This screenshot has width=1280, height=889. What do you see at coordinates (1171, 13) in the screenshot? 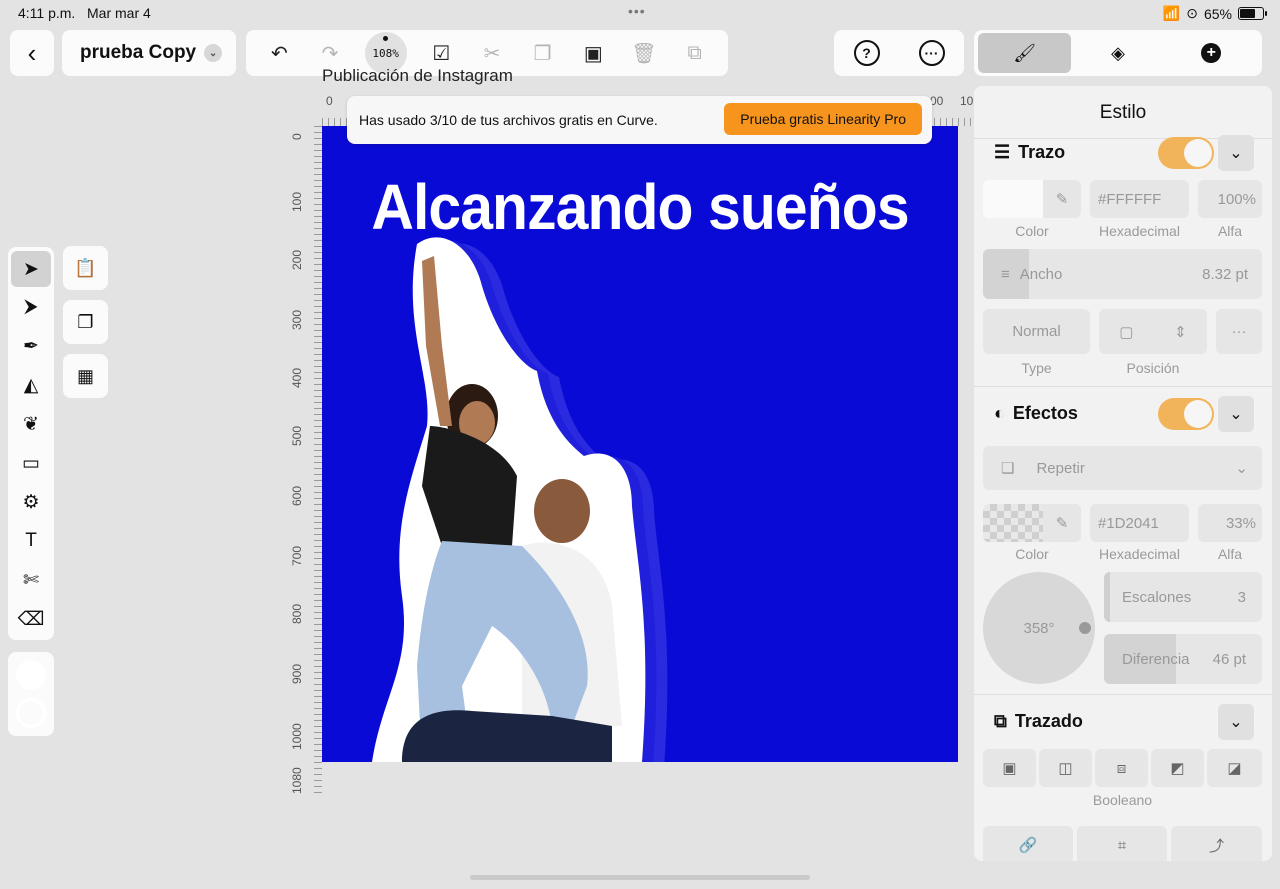
I see `wifi-icon: 📶` at bounding box center [1171, 13].